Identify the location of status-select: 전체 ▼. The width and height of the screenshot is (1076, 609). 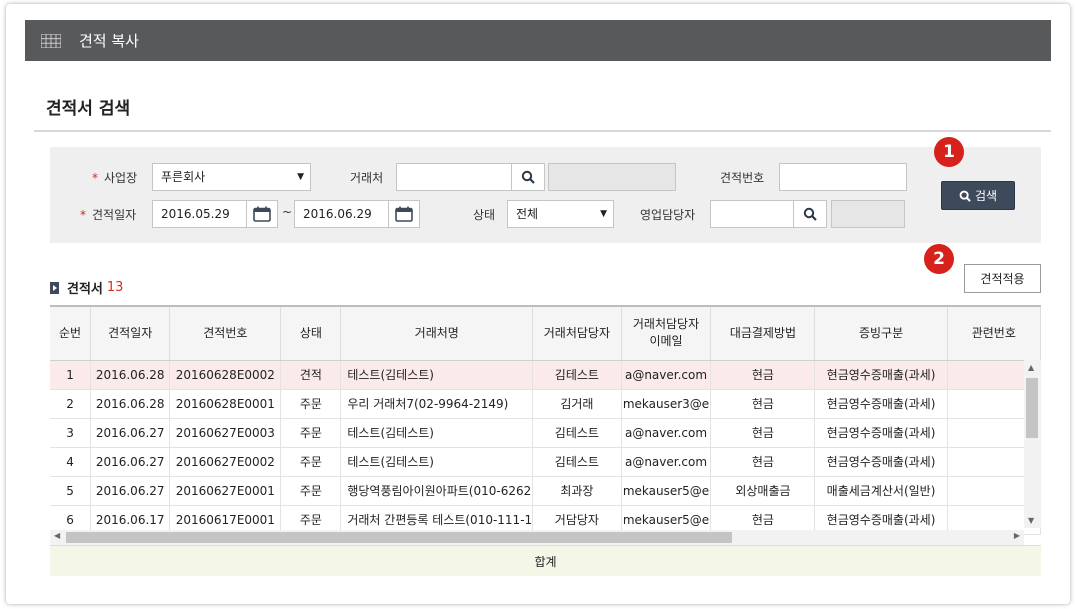
(560, 214).